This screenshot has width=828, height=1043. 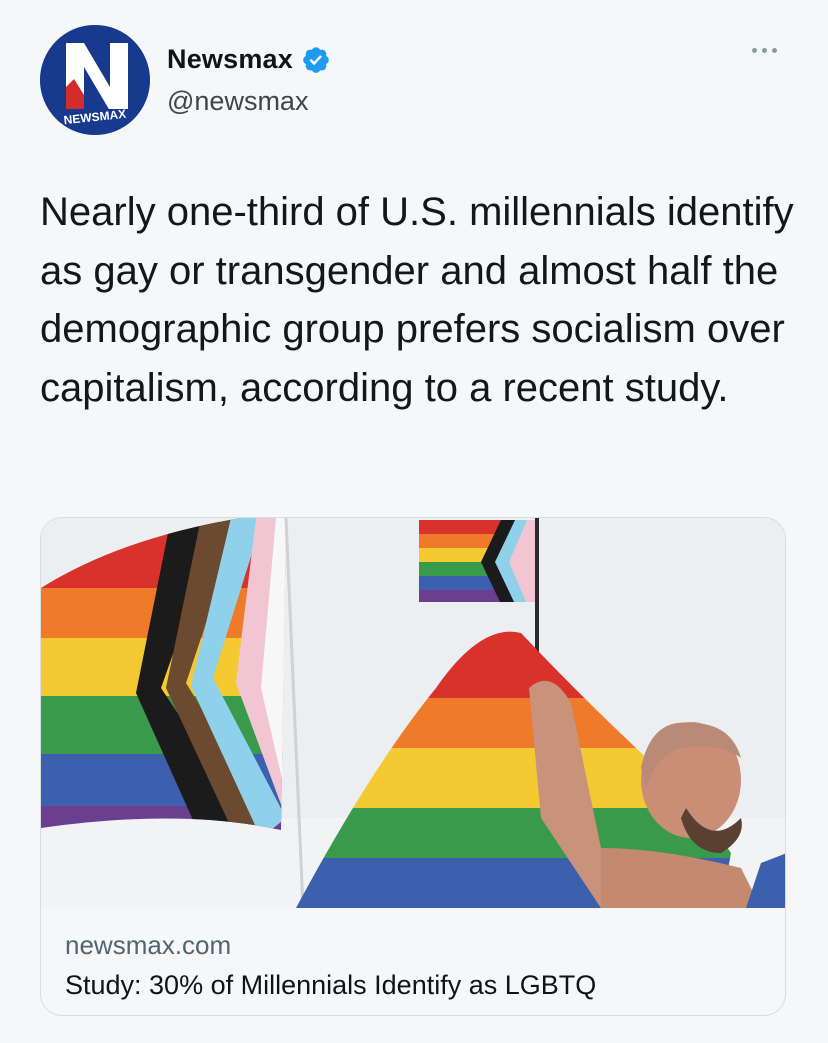 I want to click on link-card-domain: newsmax.com, so click(x=148, y=945).